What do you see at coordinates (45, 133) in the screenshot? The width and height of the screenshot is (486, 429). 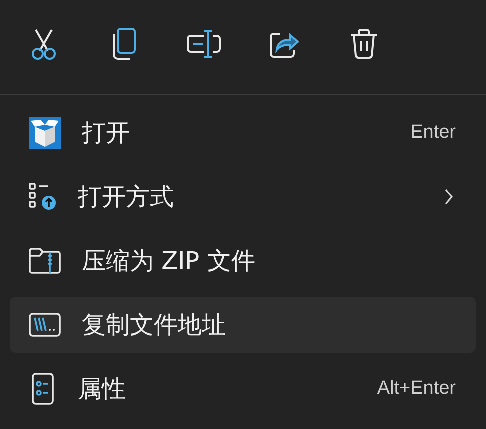 I see `box-icon` at bounding box center [45, 133].